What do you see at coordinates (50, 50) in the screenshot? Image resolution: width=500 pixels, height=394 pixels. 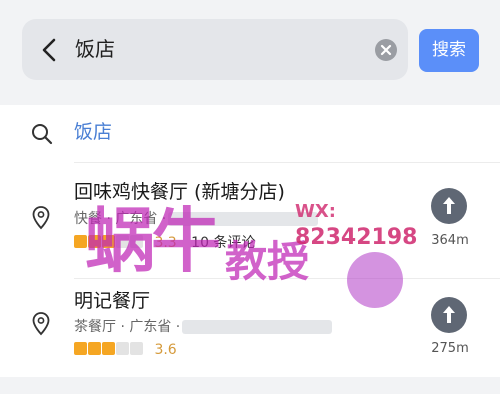 I see `back-icon` at bounding box center [50, 50].